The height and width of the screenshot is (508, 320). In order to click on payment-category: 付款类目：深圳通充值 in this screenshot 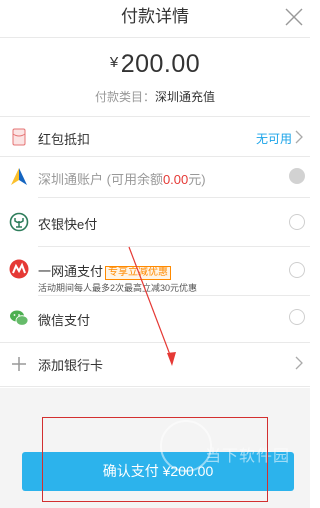, I will do `click(155, 96)`.